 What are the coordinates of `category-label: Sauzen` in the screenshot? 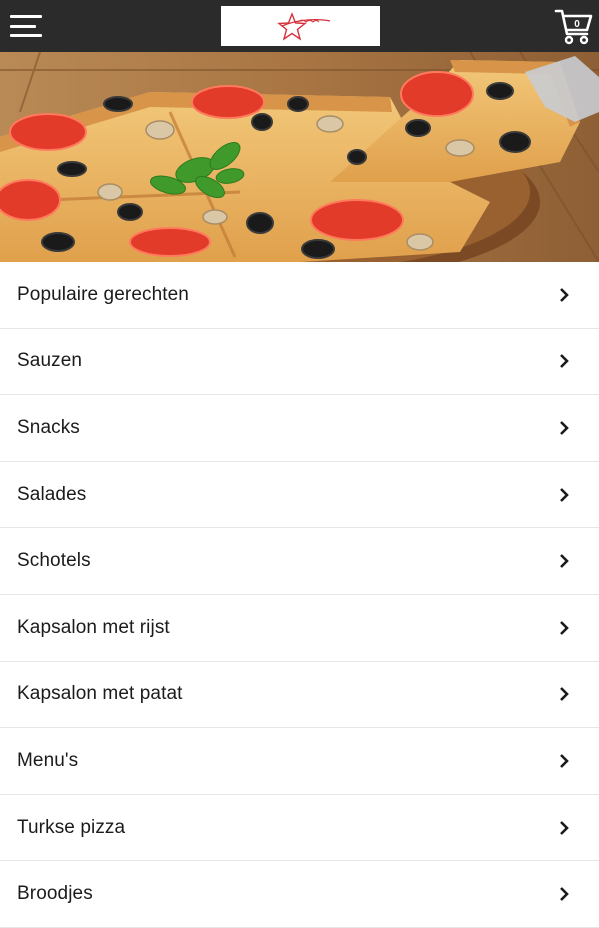 It's located at (50, 361).